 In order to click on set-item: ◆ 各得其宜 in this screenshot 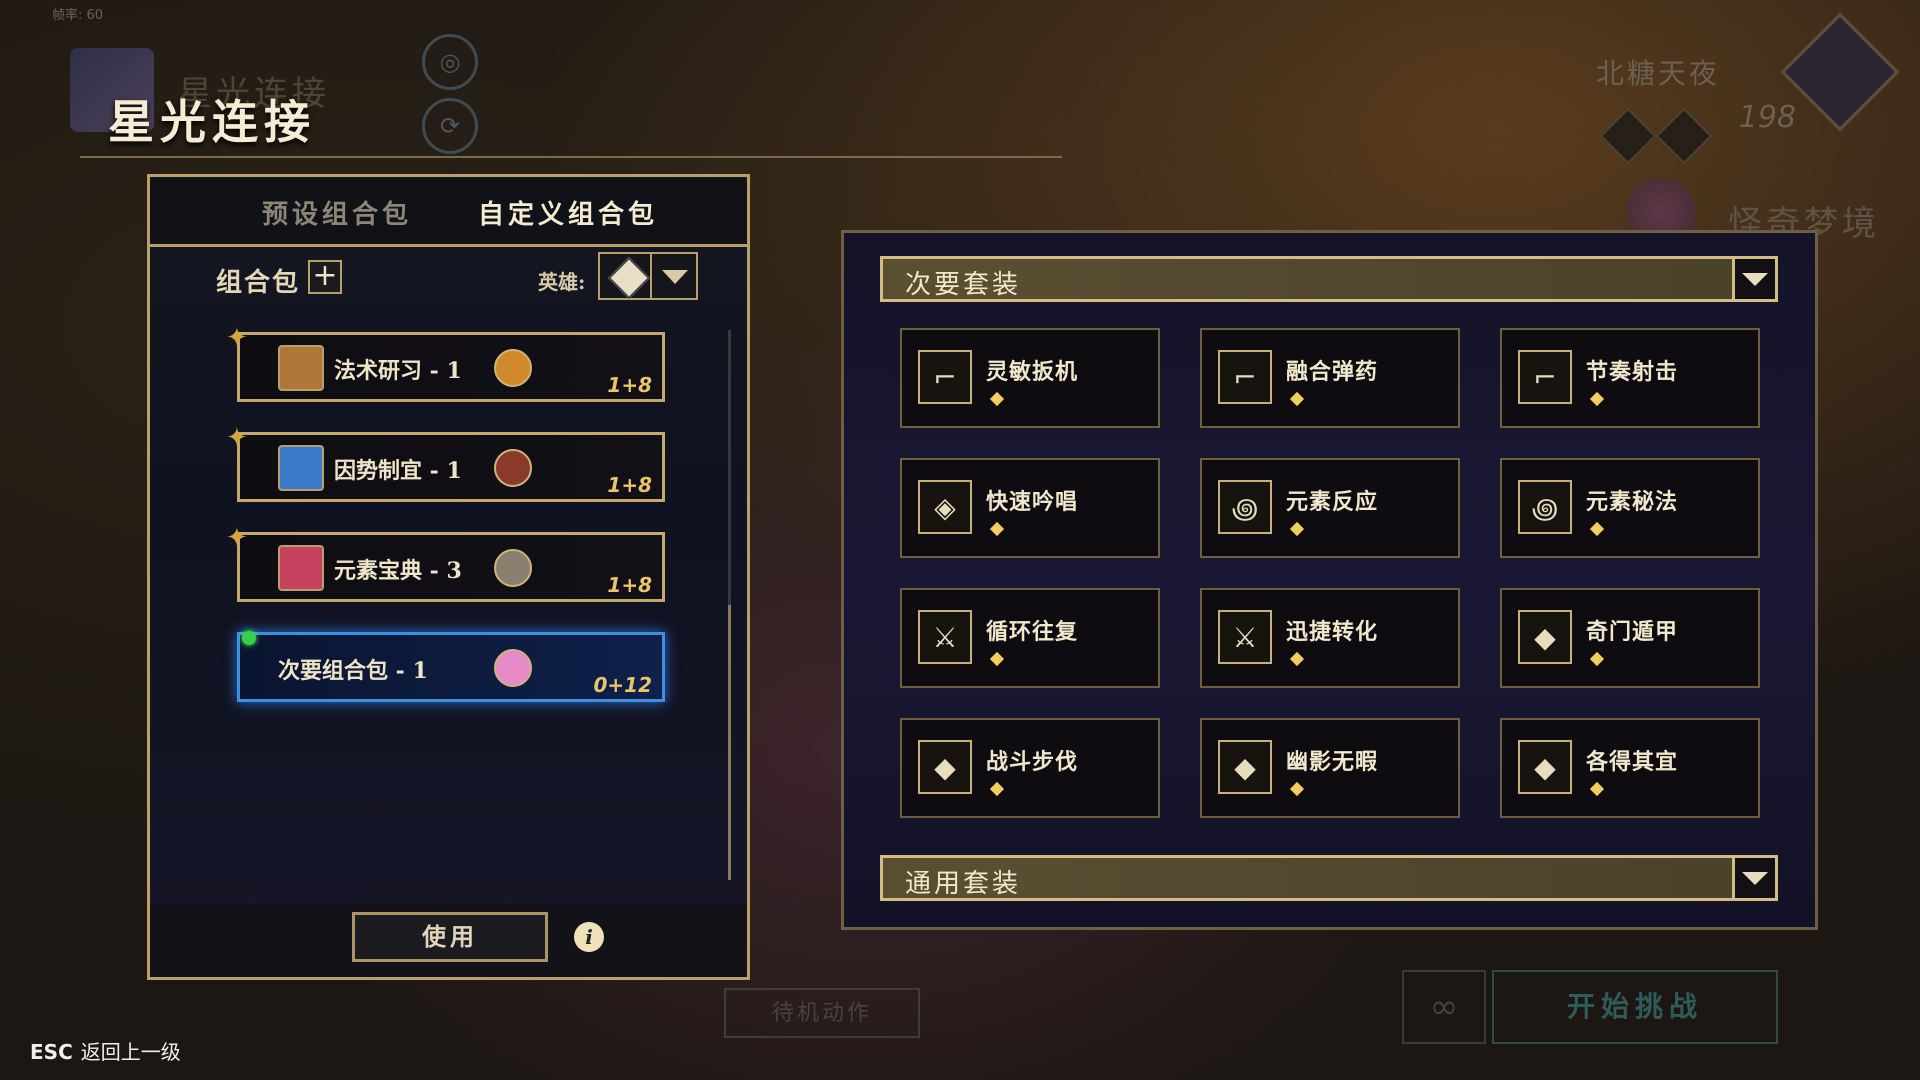, I will do `click(1630, 768)`.